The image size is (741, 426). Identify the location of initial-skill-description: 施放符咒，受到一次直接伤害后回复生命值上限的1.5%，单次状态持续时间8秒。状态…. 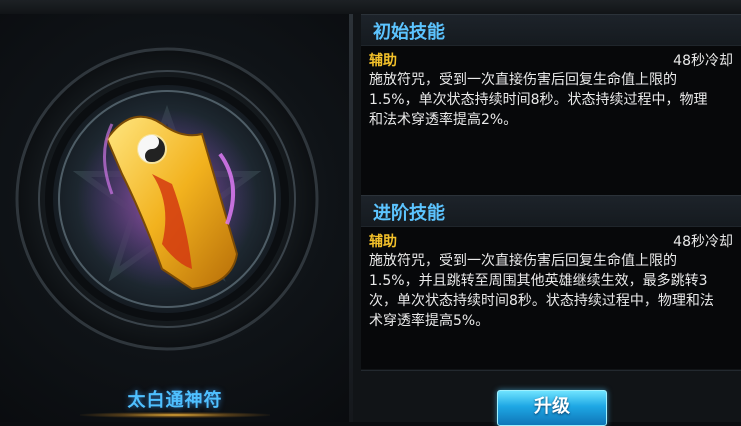
(538, 100).